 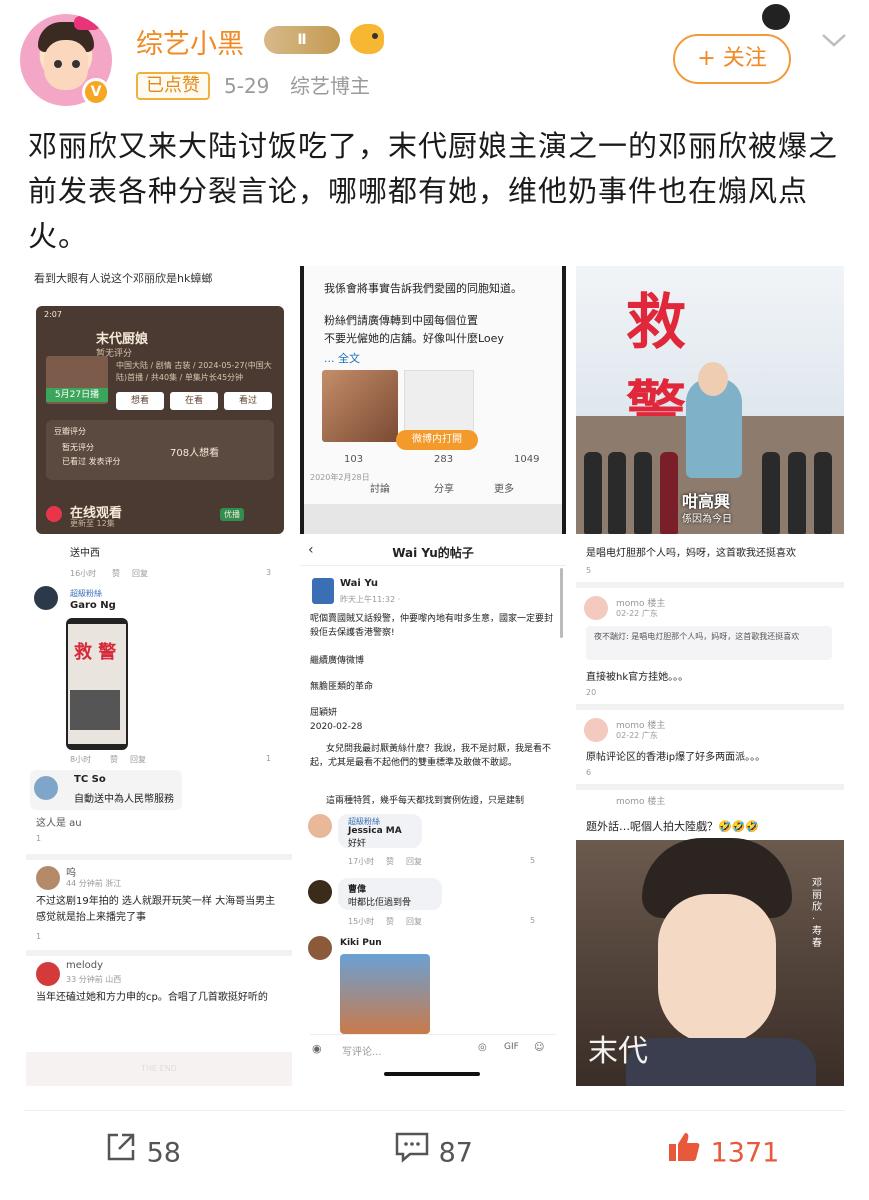 What do you see at coordinates (412, 1154) in the screenshot?
I see `comment-icon` at bounding box center [412, 1154].